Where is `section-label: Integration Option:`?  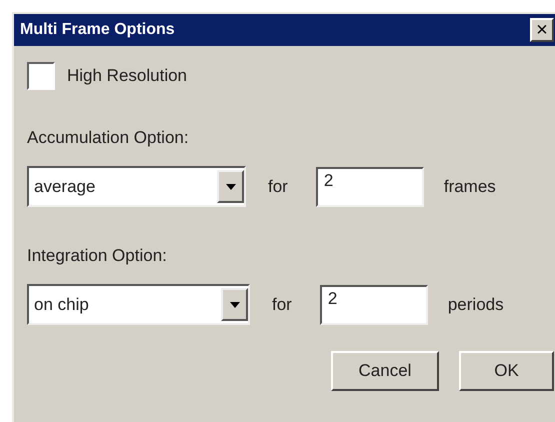 section-label: Integration Option: is located at coordinates (97, 256).